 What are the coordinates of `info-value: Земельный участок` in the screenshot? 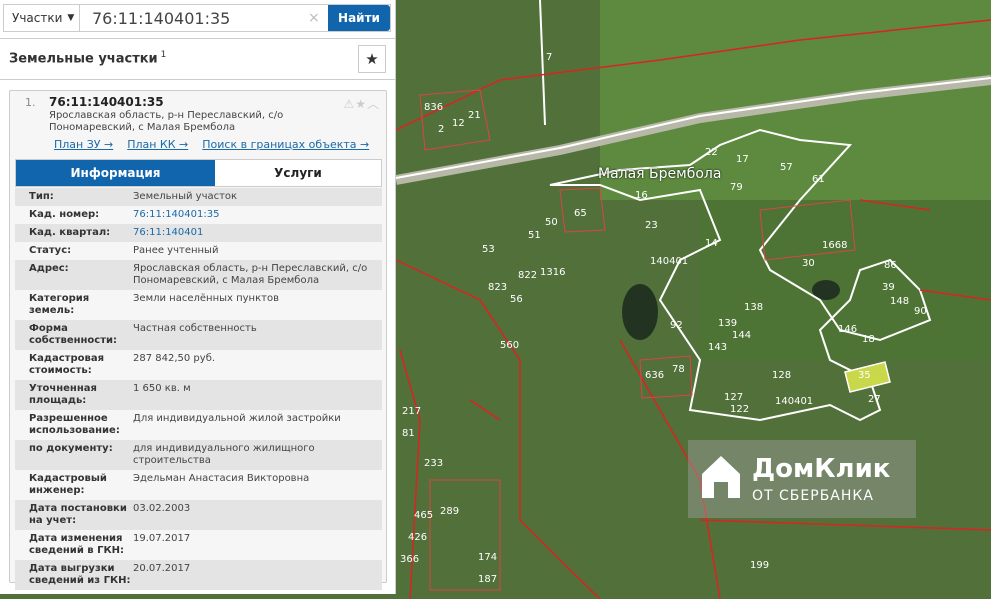 It's located at (185, 196).